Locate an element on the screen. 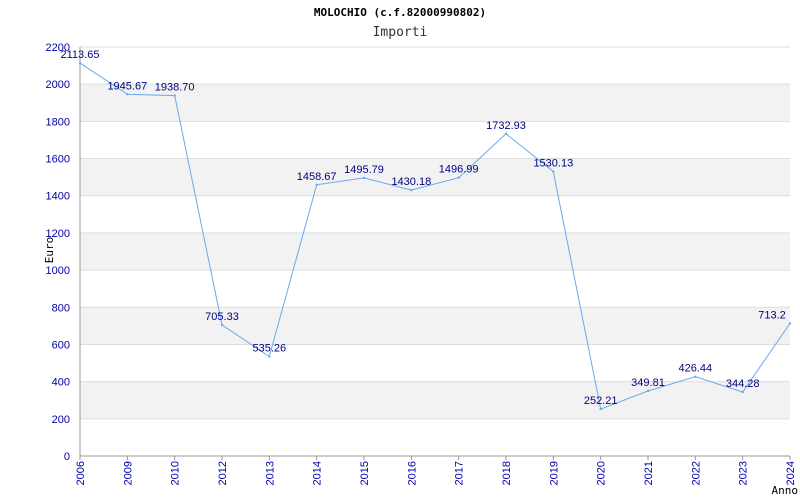 The image size is (800, 500). x-tick-label: 2015 is located at coordinates (365, 473).